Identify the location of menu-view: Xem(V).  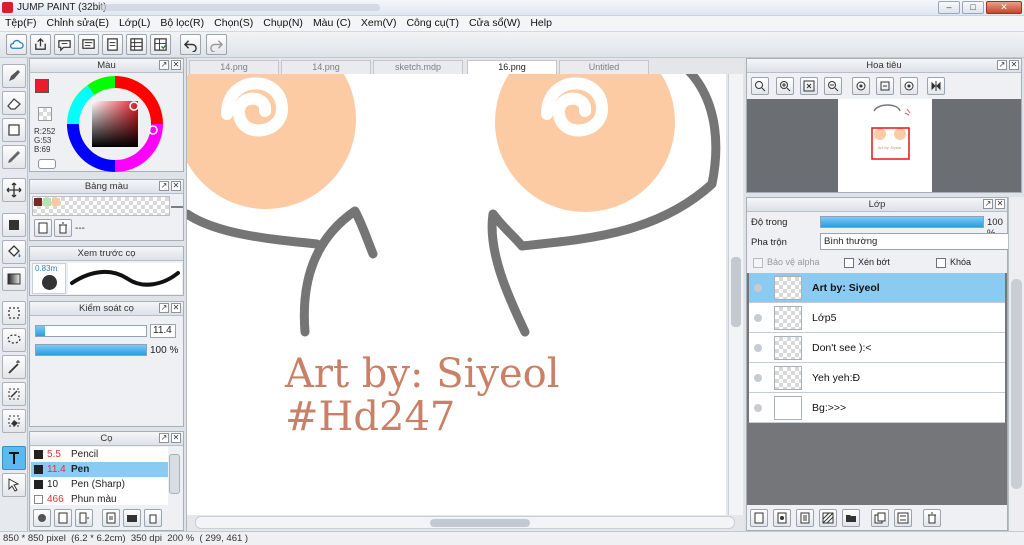
(379, 23).